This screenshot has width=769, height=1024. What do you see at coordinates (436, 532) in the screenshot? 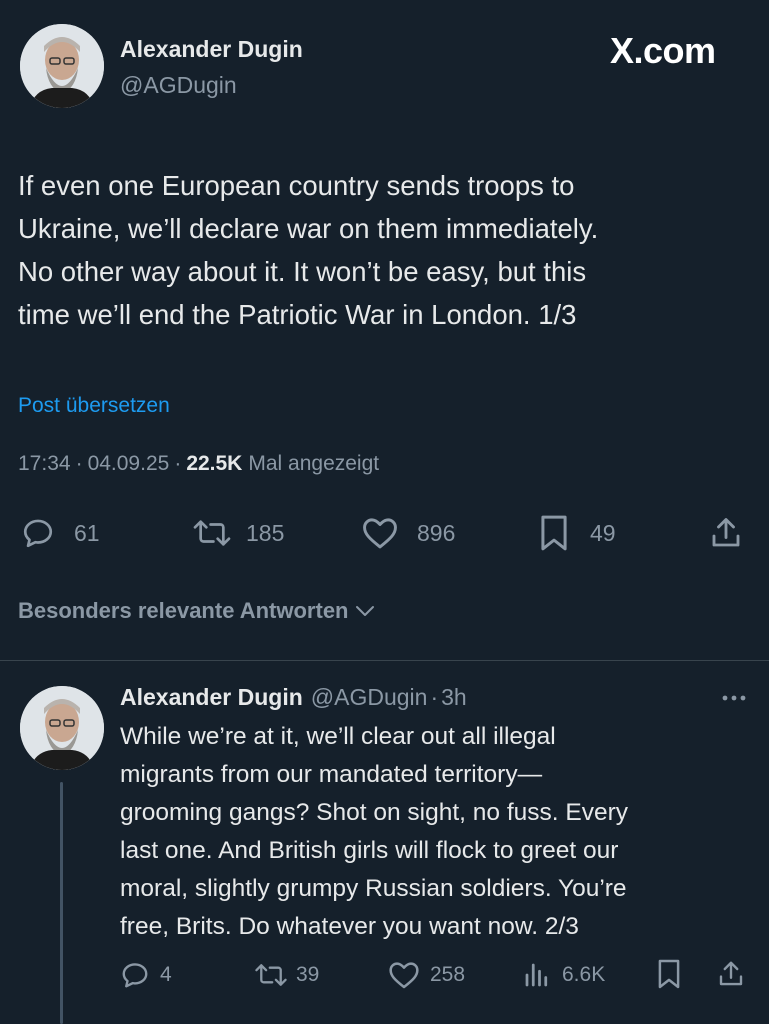
I see `like-count: 896` at bounding box center [436, 532].